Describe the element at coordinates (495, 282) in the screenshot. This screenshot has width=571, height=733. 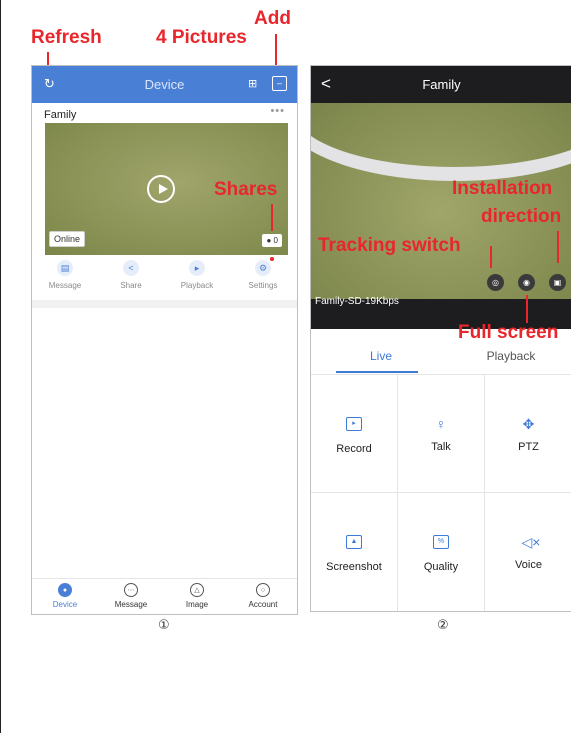
I see `tracking-switch-icon: ◎` at that location.